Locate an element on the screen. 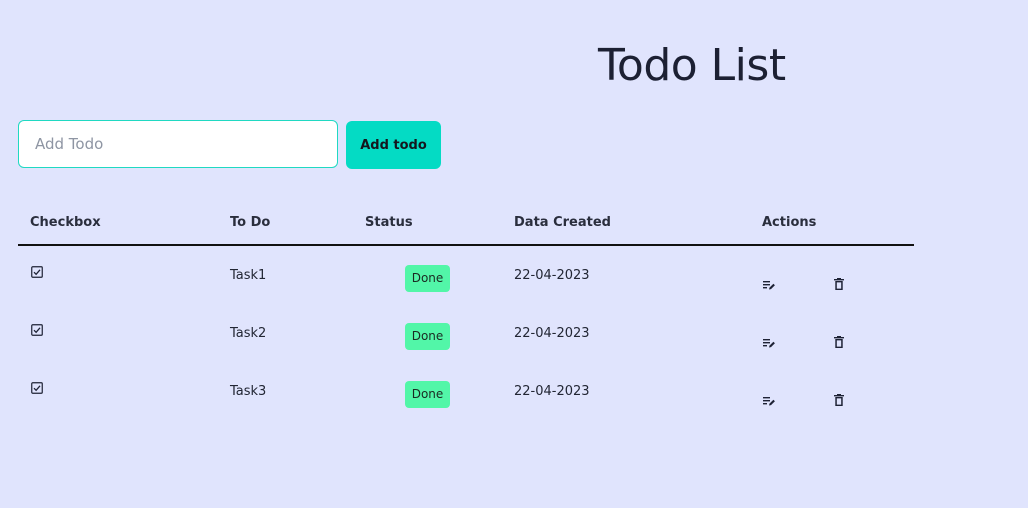 The image size is (1028, 508). column-header-actions: Actions is located at coordinates (789, 222).